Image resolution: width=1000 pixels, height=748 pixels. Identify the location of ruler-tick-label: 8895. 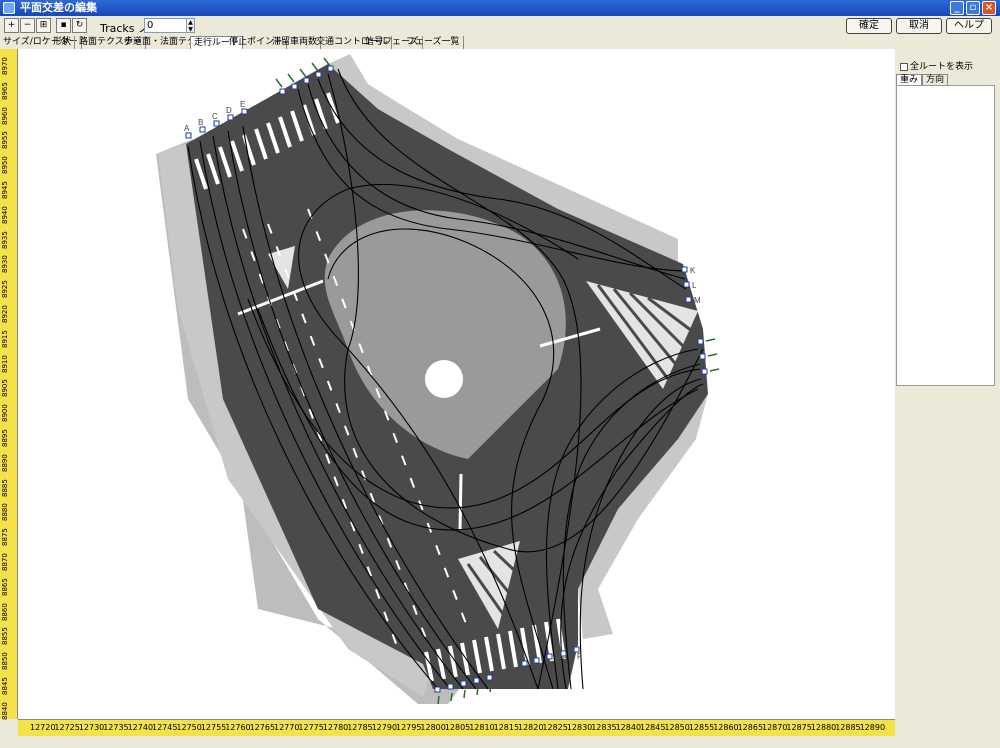
(5, 438).